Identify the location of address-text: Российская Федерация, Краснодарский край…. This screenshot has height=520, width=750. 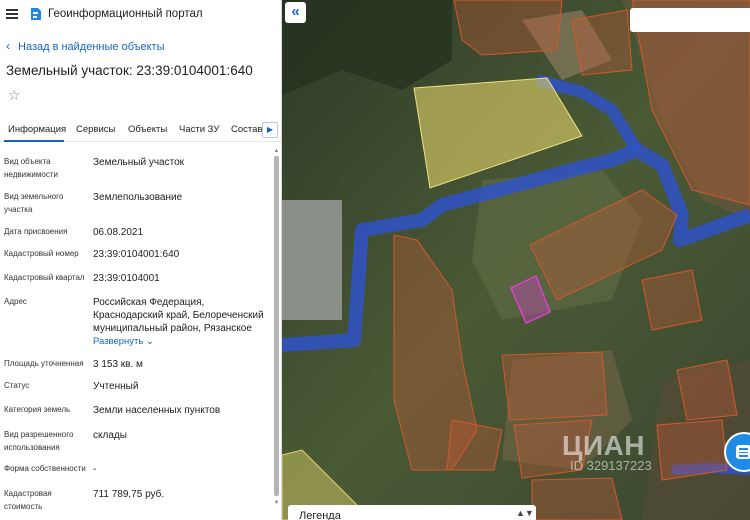
(178, 315).